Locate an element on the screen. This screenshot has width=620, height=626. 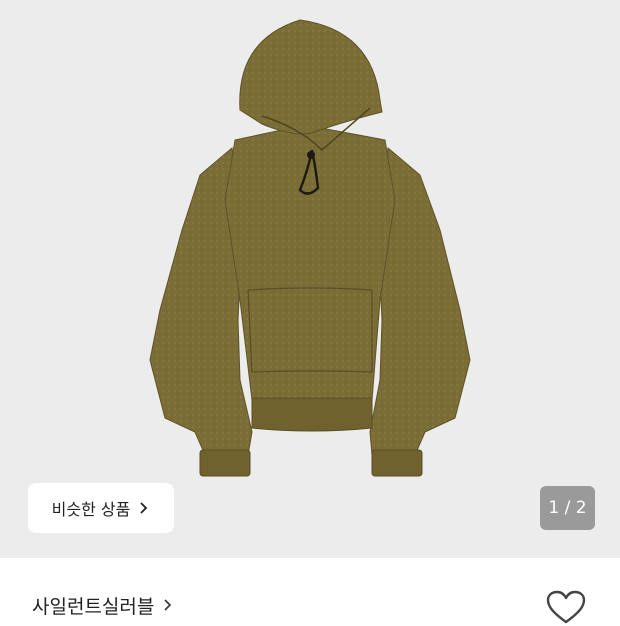
heart-outline-icon is located at coordinates (566, 608).